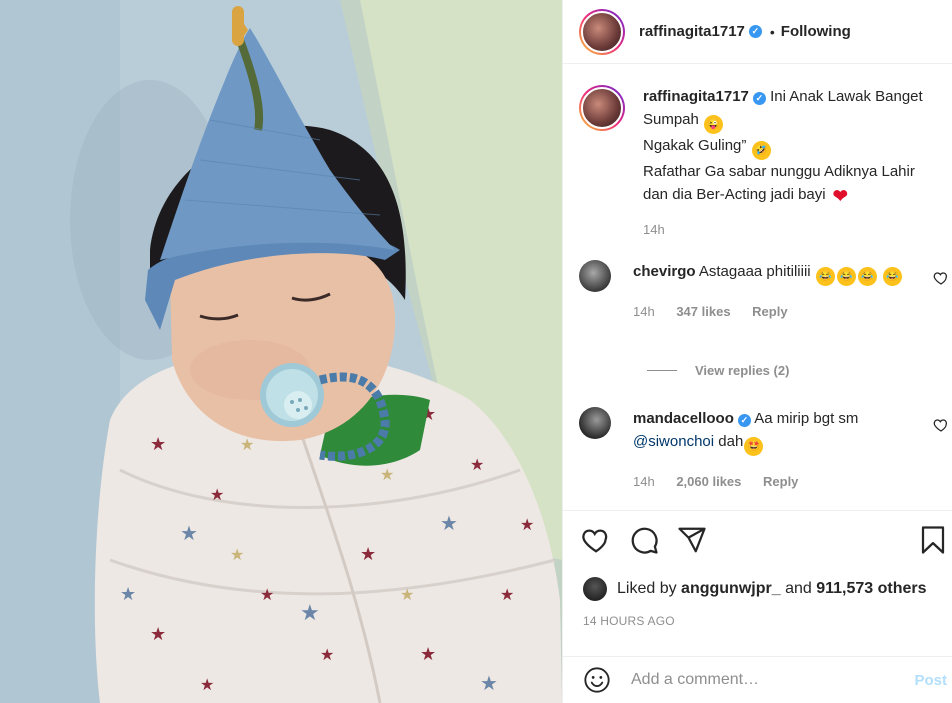  What do you see at coordinates (806, 418) in the screenshot?
I see `comment-text: Aa mirip bgt sm` at bounding box center [806, 418].